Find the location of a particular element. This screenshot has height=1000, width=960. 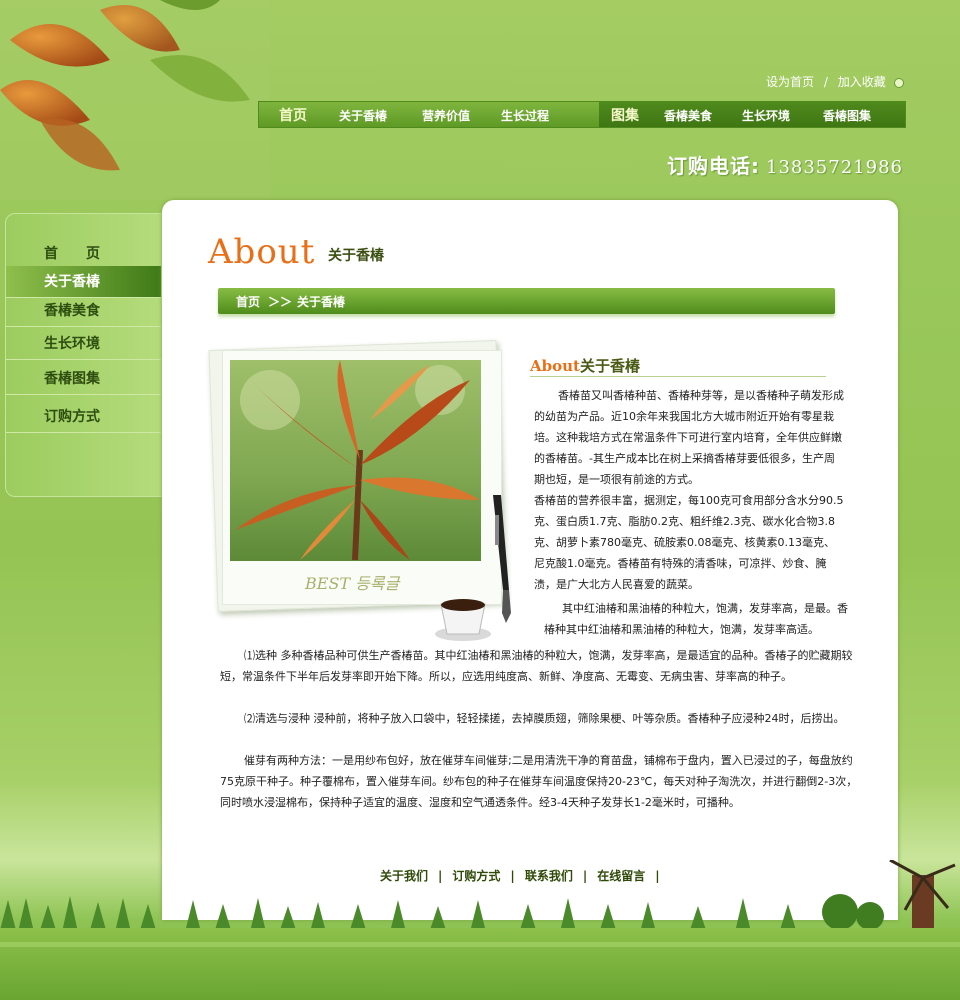

arrow-circle-icon is located at coordinates (898, 82).